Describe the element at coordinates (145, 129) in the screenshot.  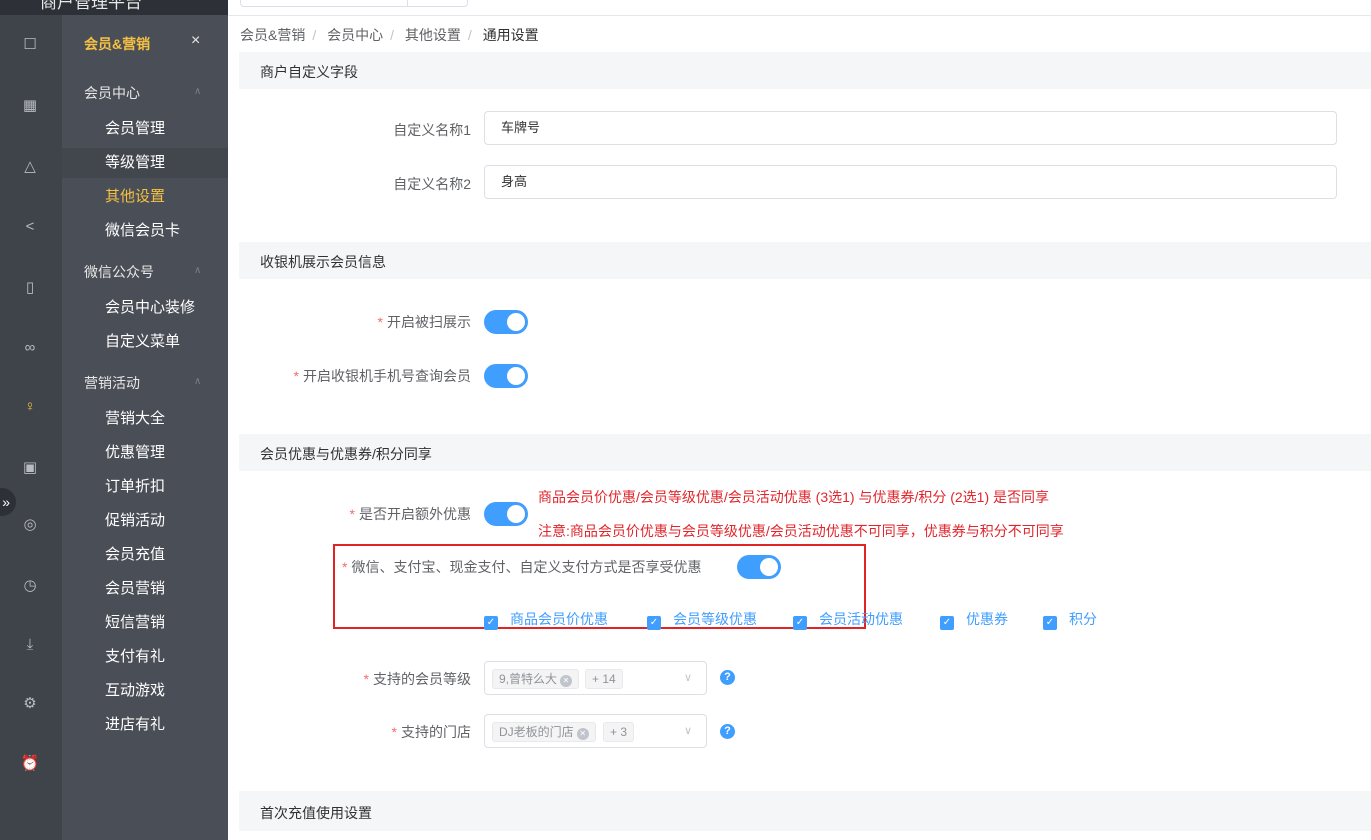
I see `menu-item-member-management: 会员管理` at that location.